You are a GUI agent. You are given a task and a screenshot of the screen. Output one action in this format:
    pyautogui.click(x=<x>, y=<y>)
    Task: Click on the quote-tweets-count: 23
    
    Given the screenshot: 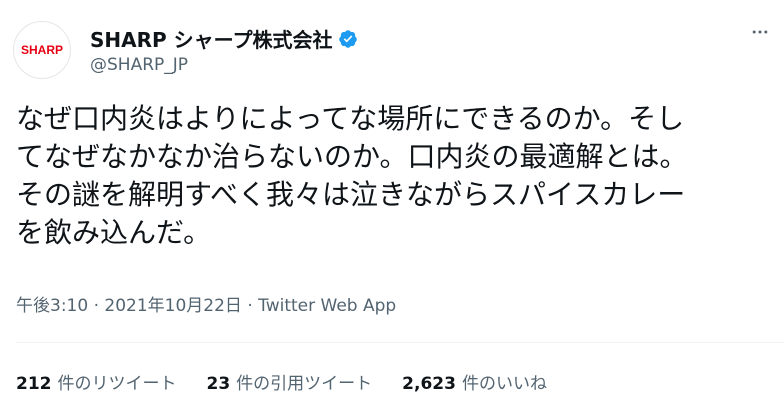 What is the action you would take?
    pyautogui.click(x=218, y=384)
    